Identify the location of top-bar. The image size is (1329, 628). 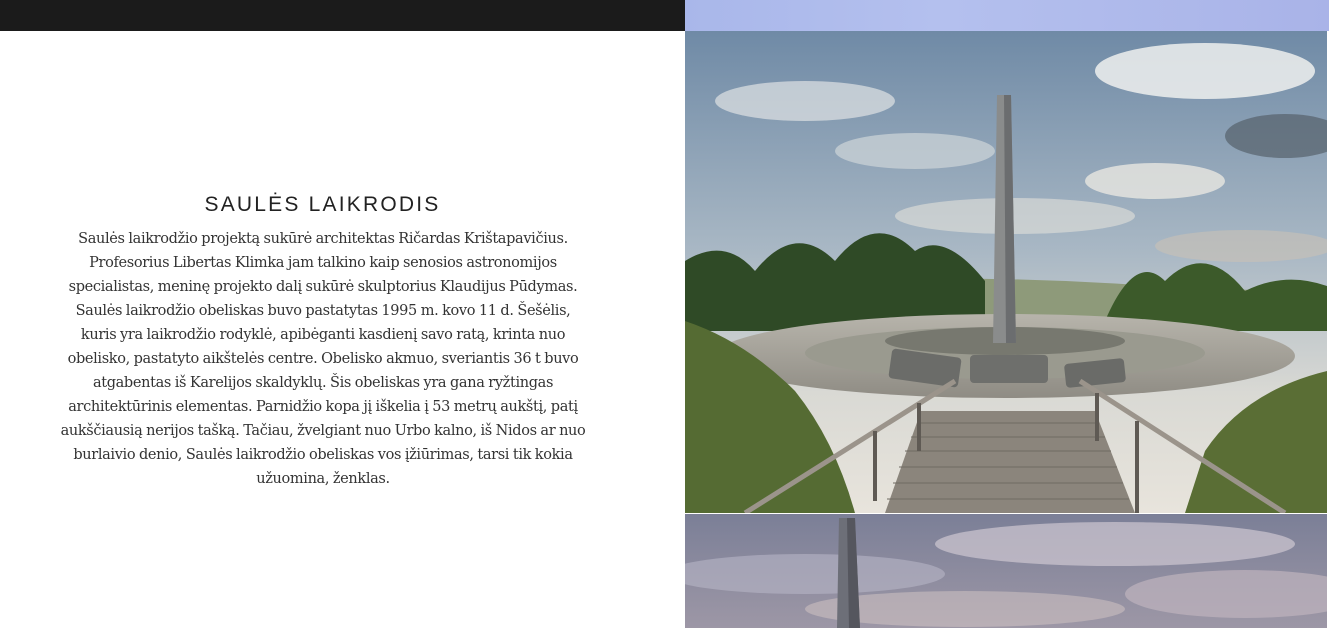
(342, 15).